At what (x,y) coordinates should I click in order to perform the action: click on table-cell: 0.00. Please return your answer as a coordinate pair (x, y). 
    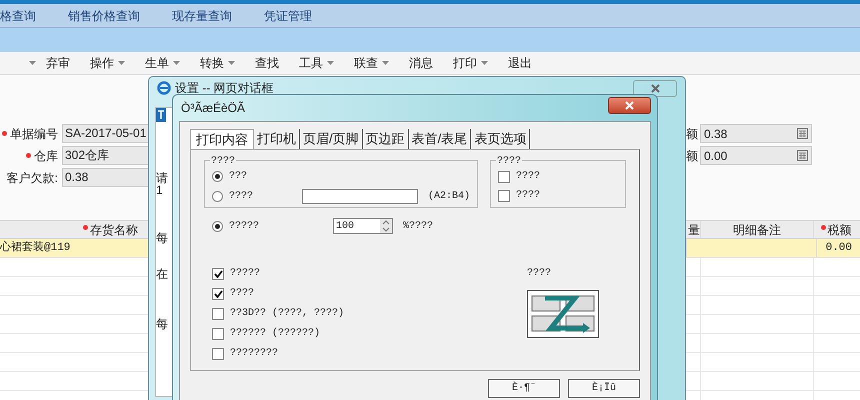
    Looking at the image, I should click on (838, 248).